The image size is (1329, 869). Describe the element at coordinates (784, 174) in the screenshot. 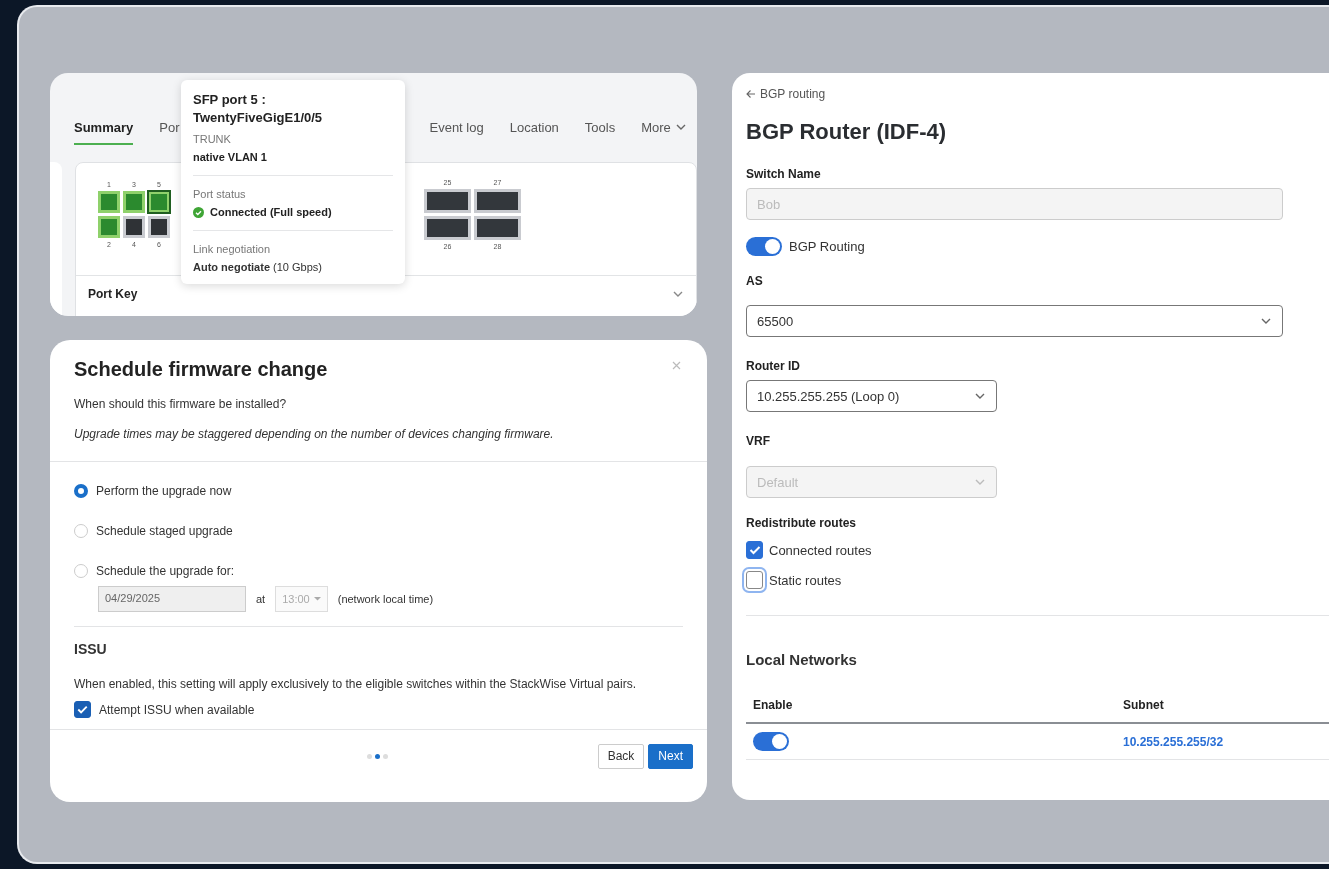

I see `field-label: Switch Name` at that location.